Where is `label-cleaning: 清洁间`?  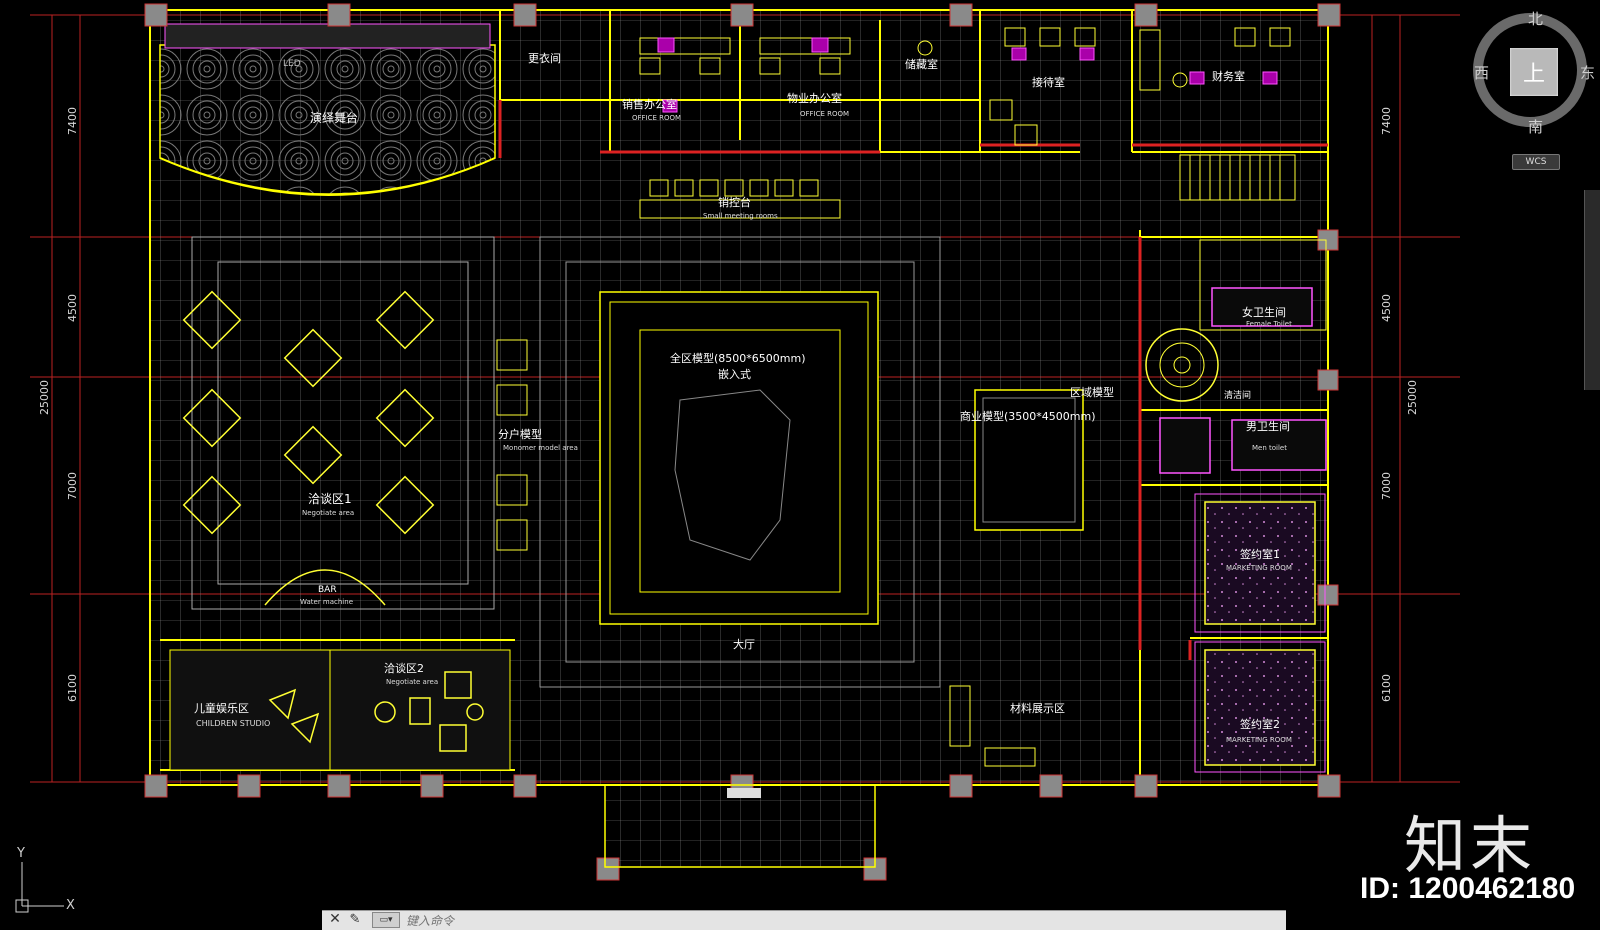
label-cleaning: 清洁间 is located at coordinates (1237, 395).